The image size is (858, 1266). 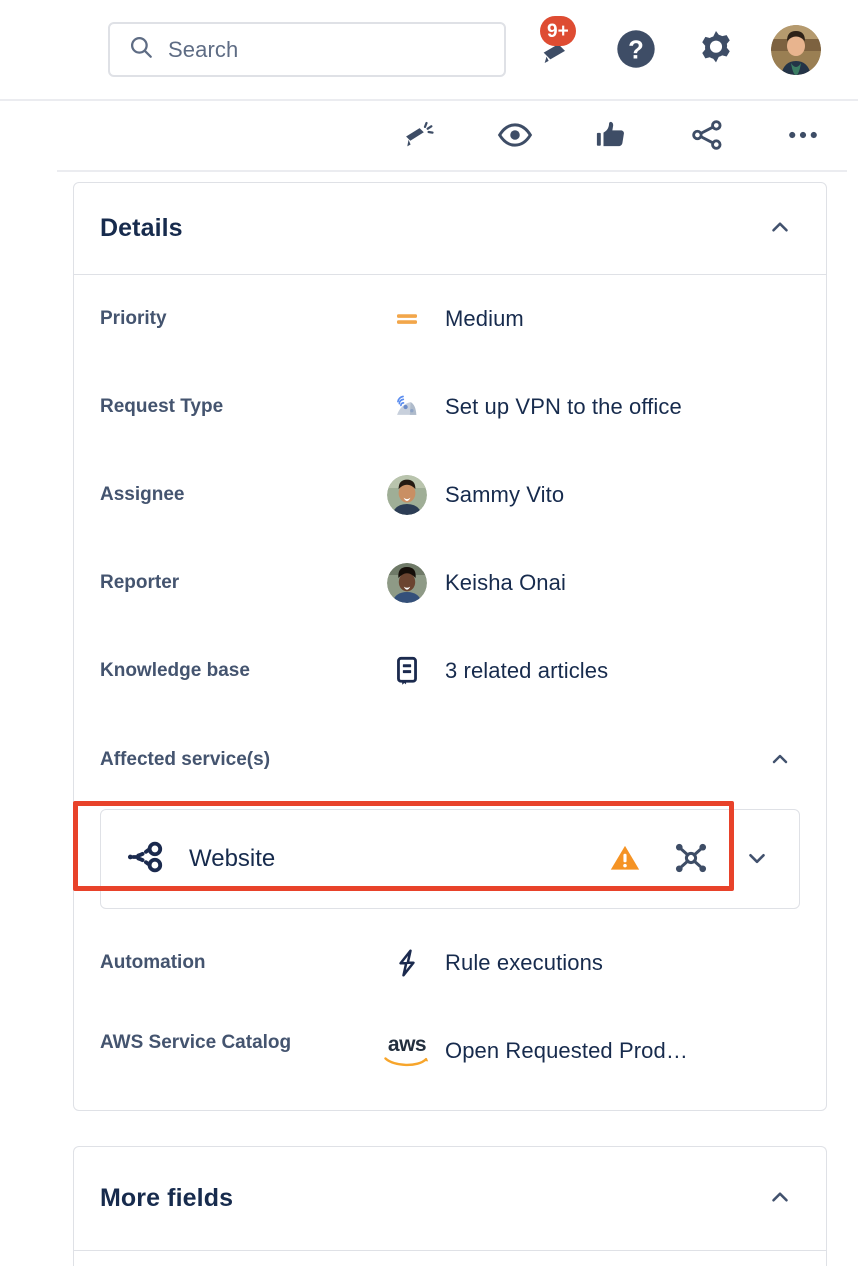 I want to click on search-icon, so click(x=141, y=49).